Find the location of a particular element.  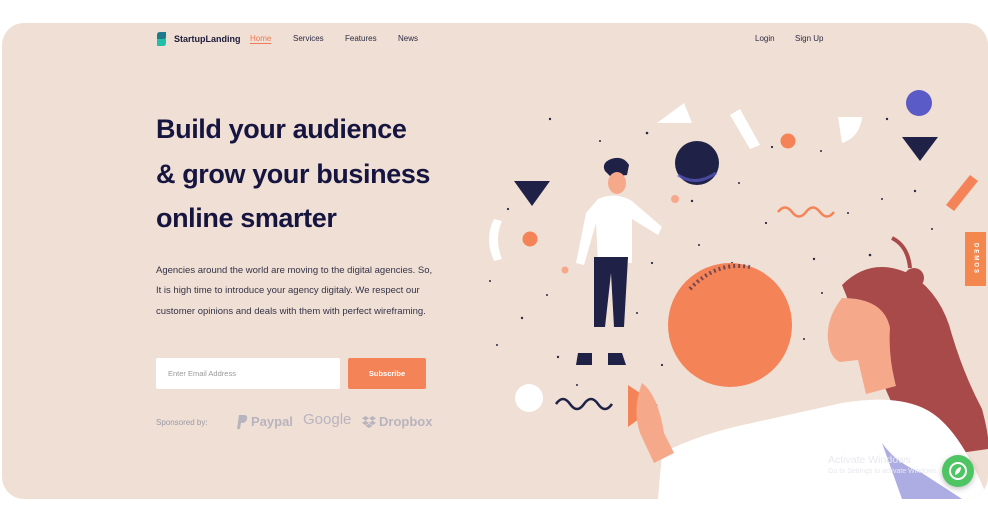

headline-line-2: & grow your business is located at coordinates (293, 173).